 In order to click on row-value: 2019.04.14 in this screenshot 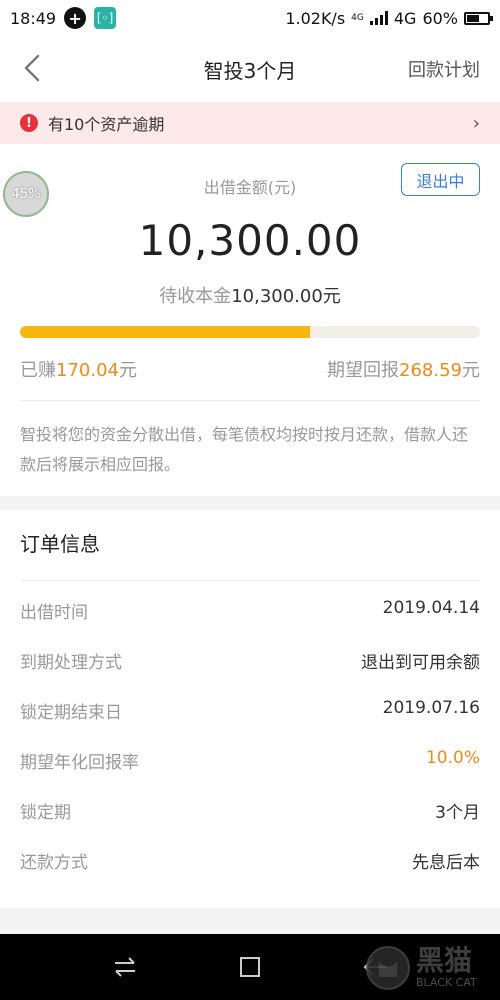, I will do `click(431, 608)`.